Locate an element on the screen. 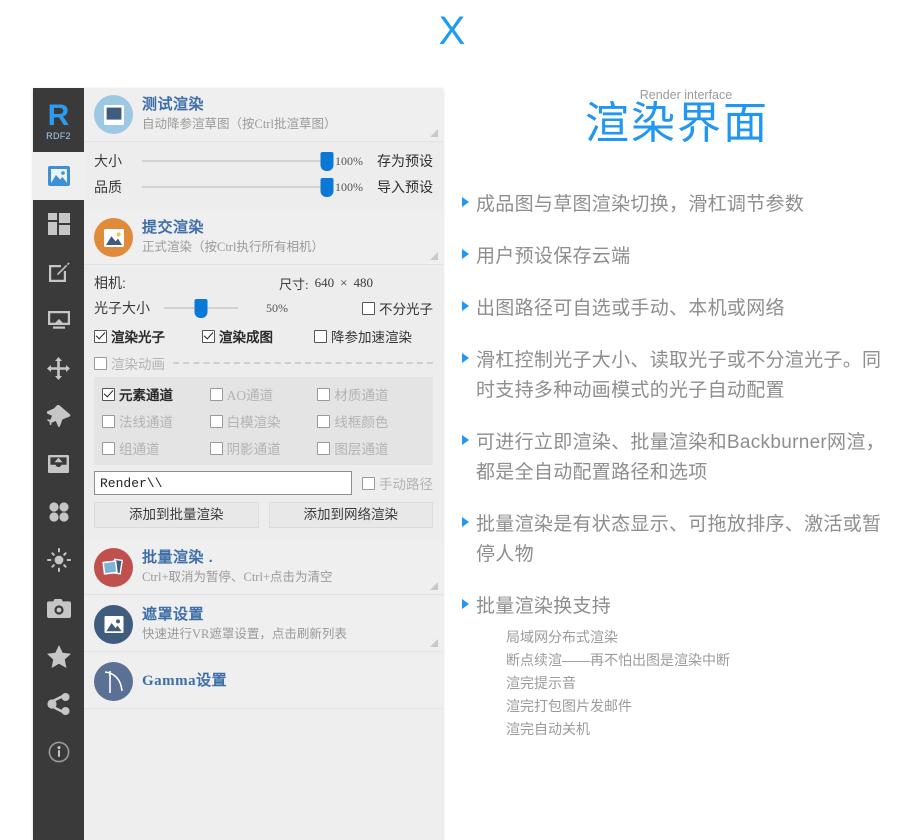 This screenshot has width=900, height=840. photon-size-value: 50% is located at coordinates (277, 307).